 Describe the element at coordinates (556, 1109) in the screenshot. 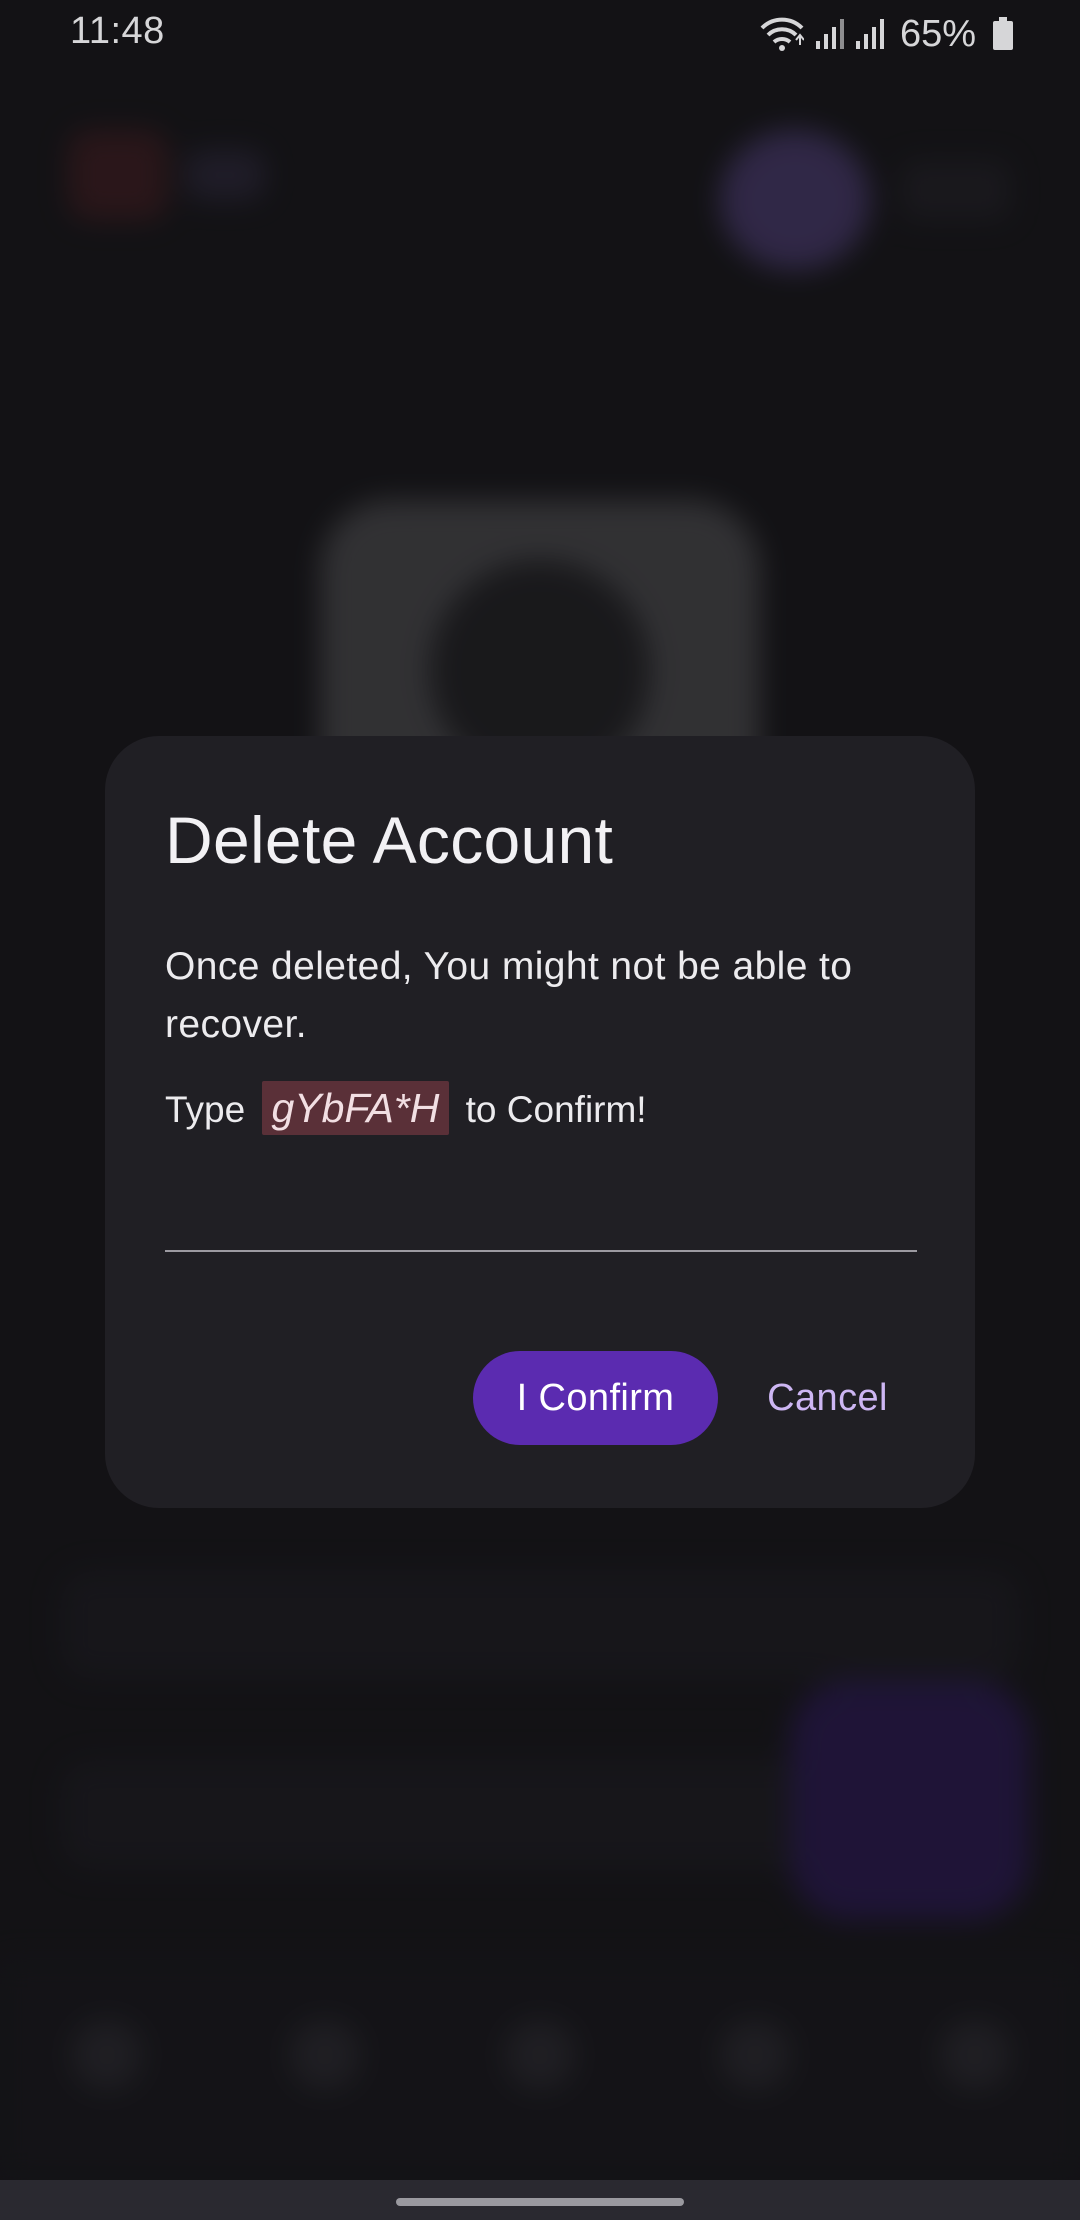

I see `confirm-suffix: to Confirm!` at that location.